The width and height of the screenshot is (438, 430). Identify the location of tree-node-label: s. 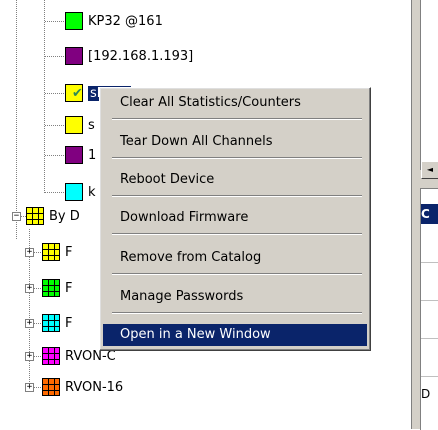
(91, 125).